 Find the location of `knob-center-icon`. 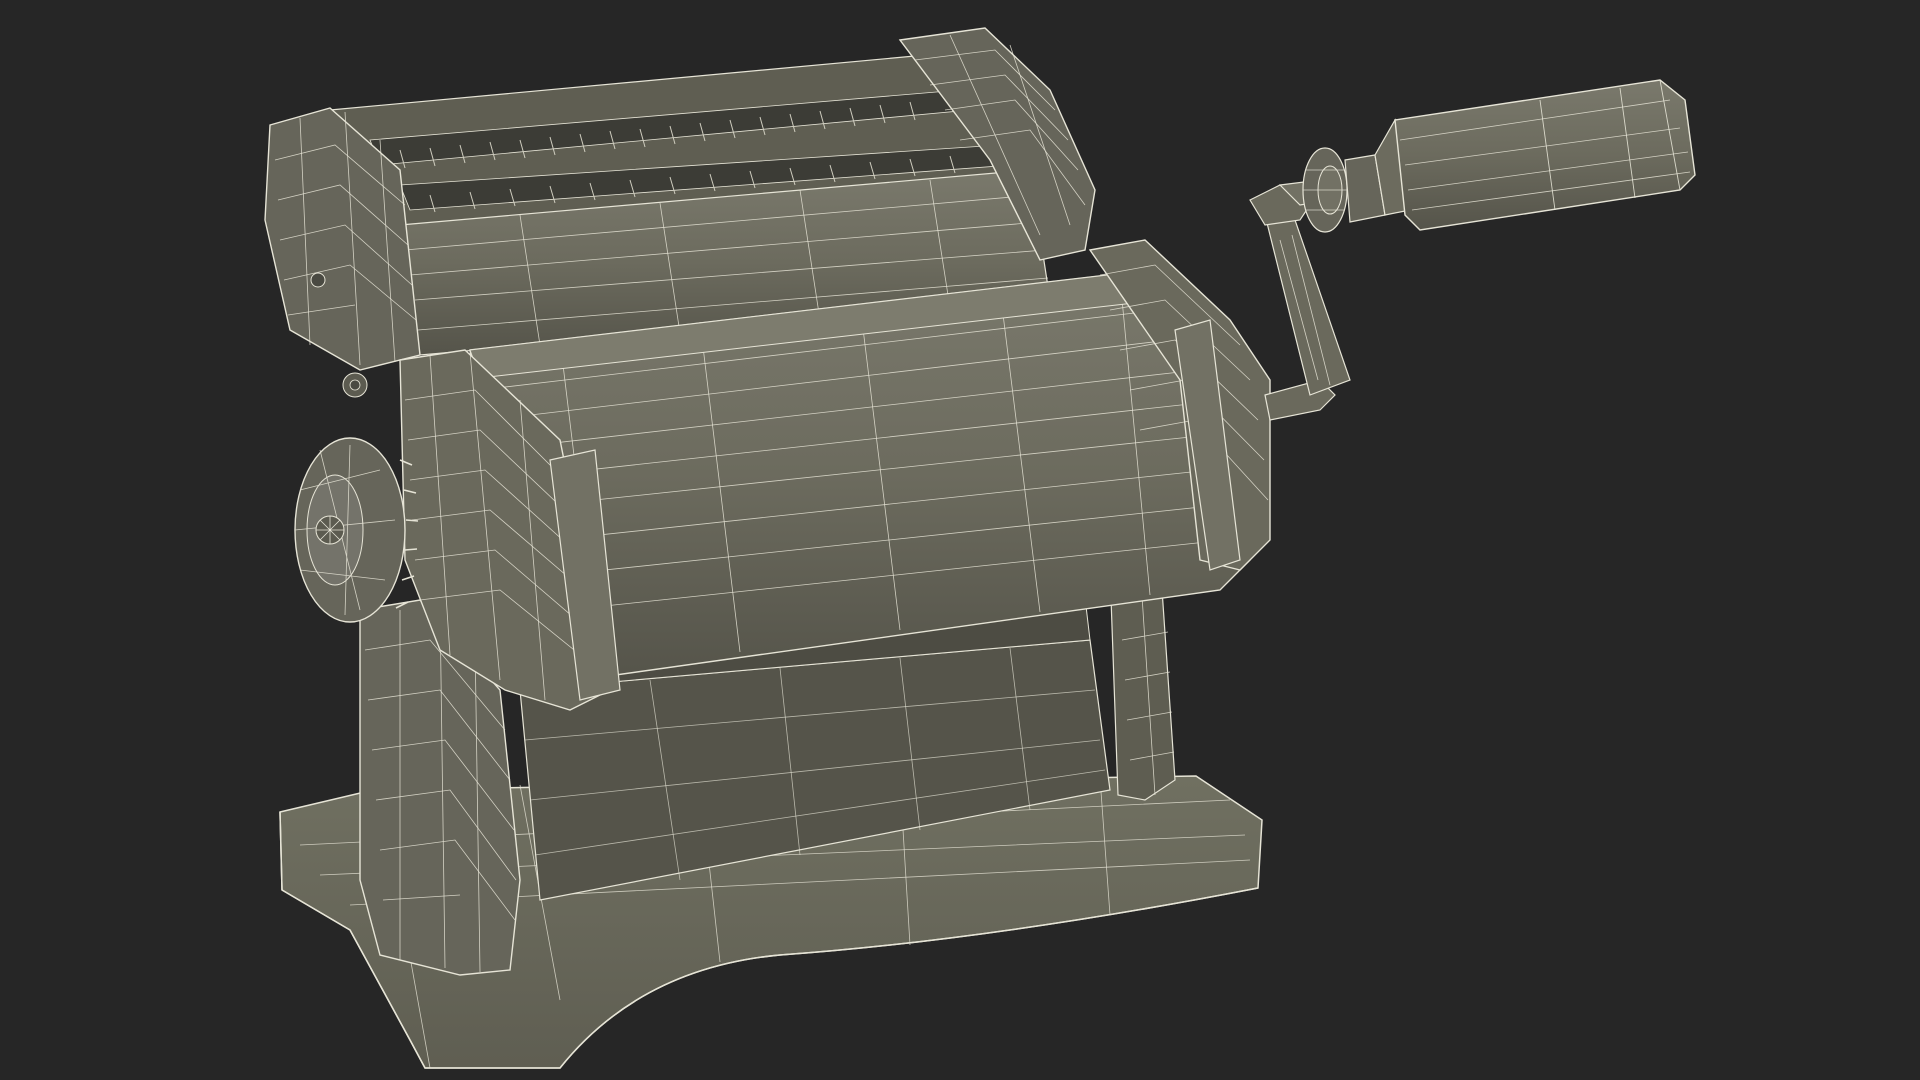

knob-center-icon is located at coordinates (330, 530).